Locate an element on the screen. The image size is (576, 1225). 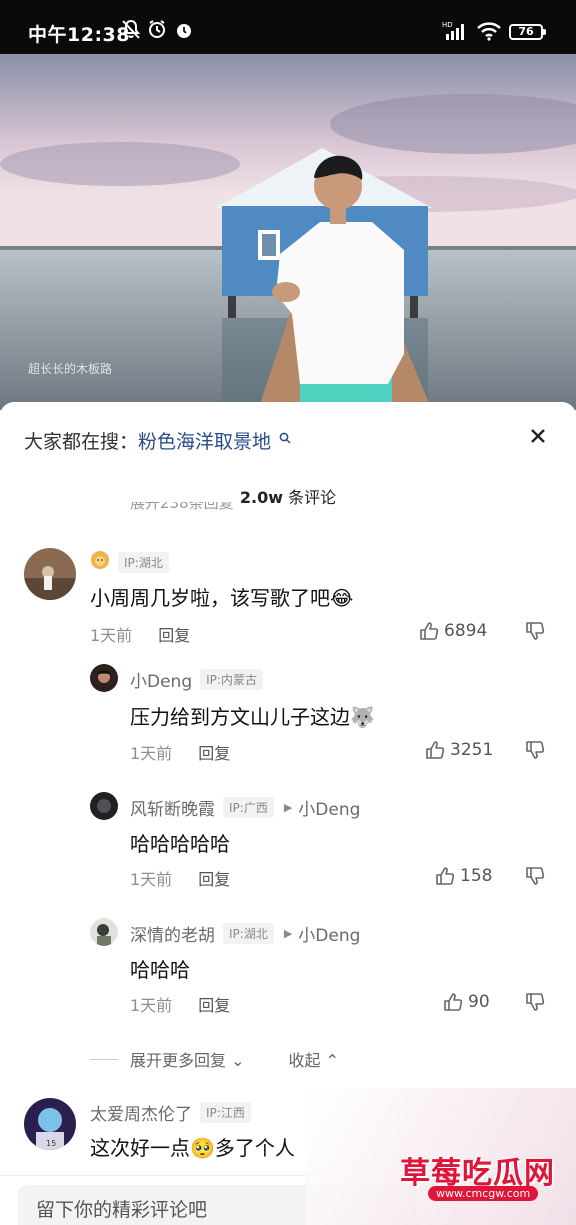
divider is located at coordinates (104, 1059).